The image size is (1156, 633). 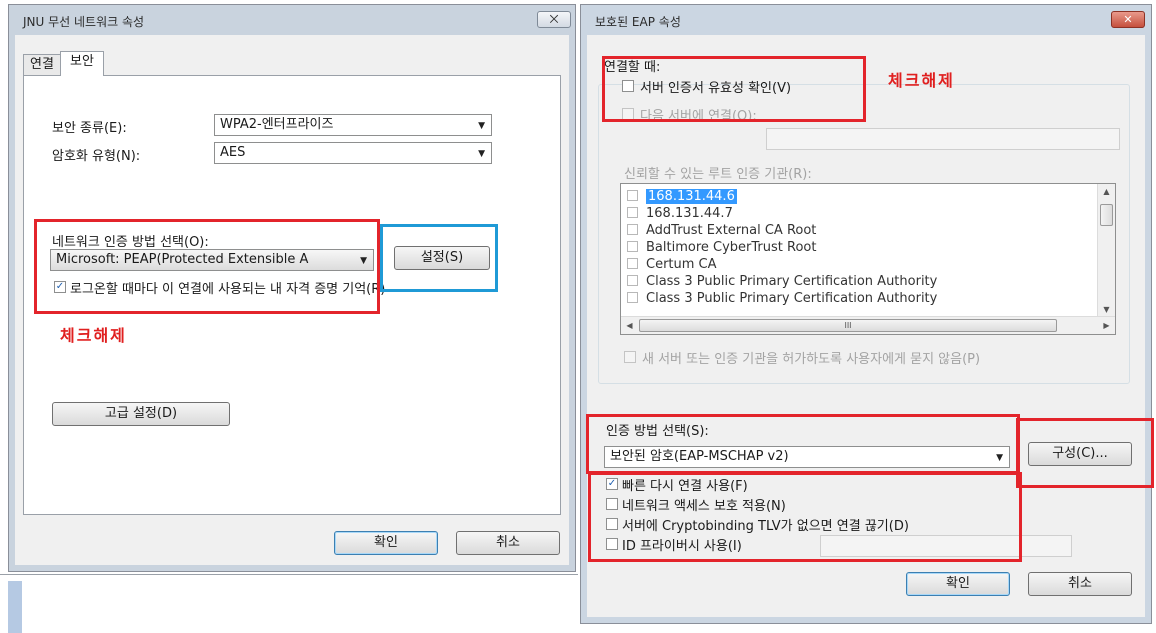 What do you see at coordinates (42, 65) in the screenshot?
I see `tab-connection: 연결` at bounding box center [42, 65].